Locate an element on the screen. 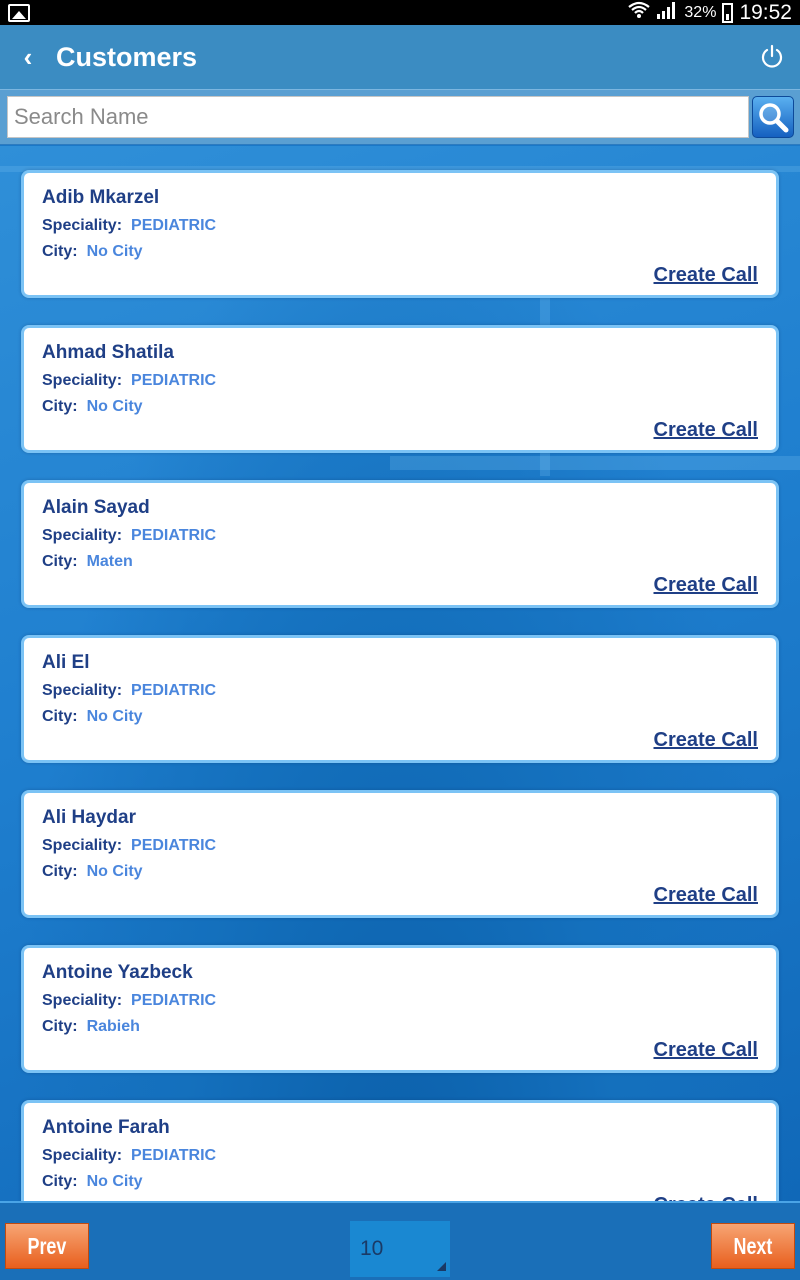 The width and height of the screenshot is (800, 1280). battery-percent: 32% is located at coordinates (700, 12).